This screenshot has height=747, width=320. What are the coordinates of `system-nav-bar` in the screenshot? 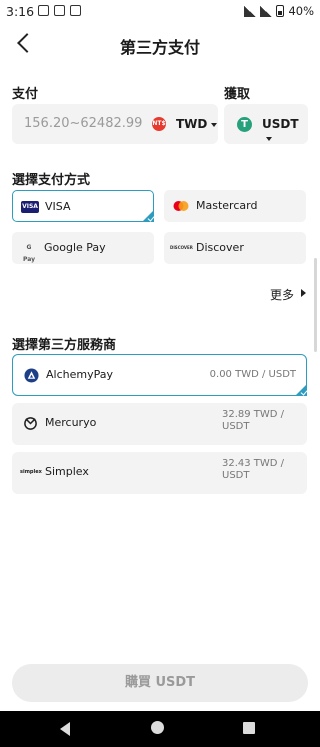 It's located at (160, 729).